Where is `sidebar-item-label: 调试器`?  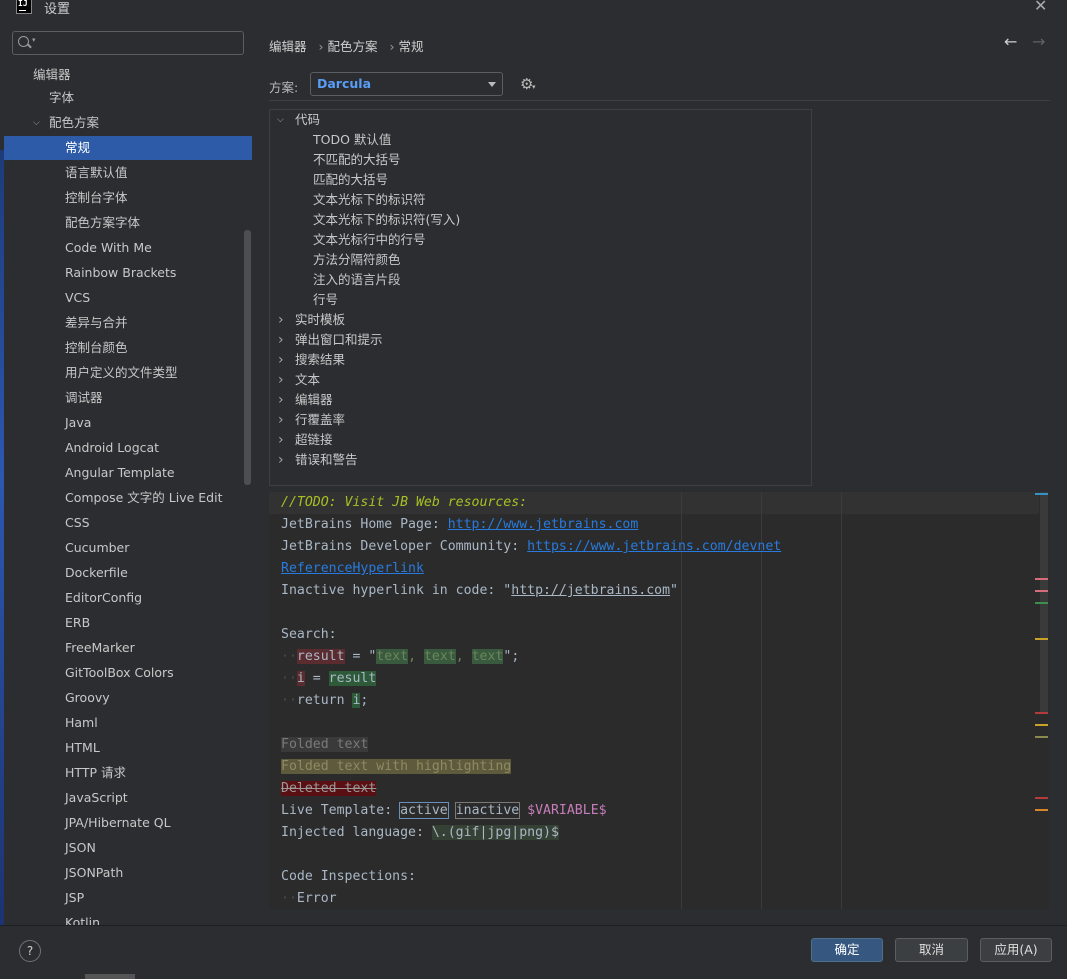 sidebar-item-label: 调试器 is located at coordinates (84, 397).